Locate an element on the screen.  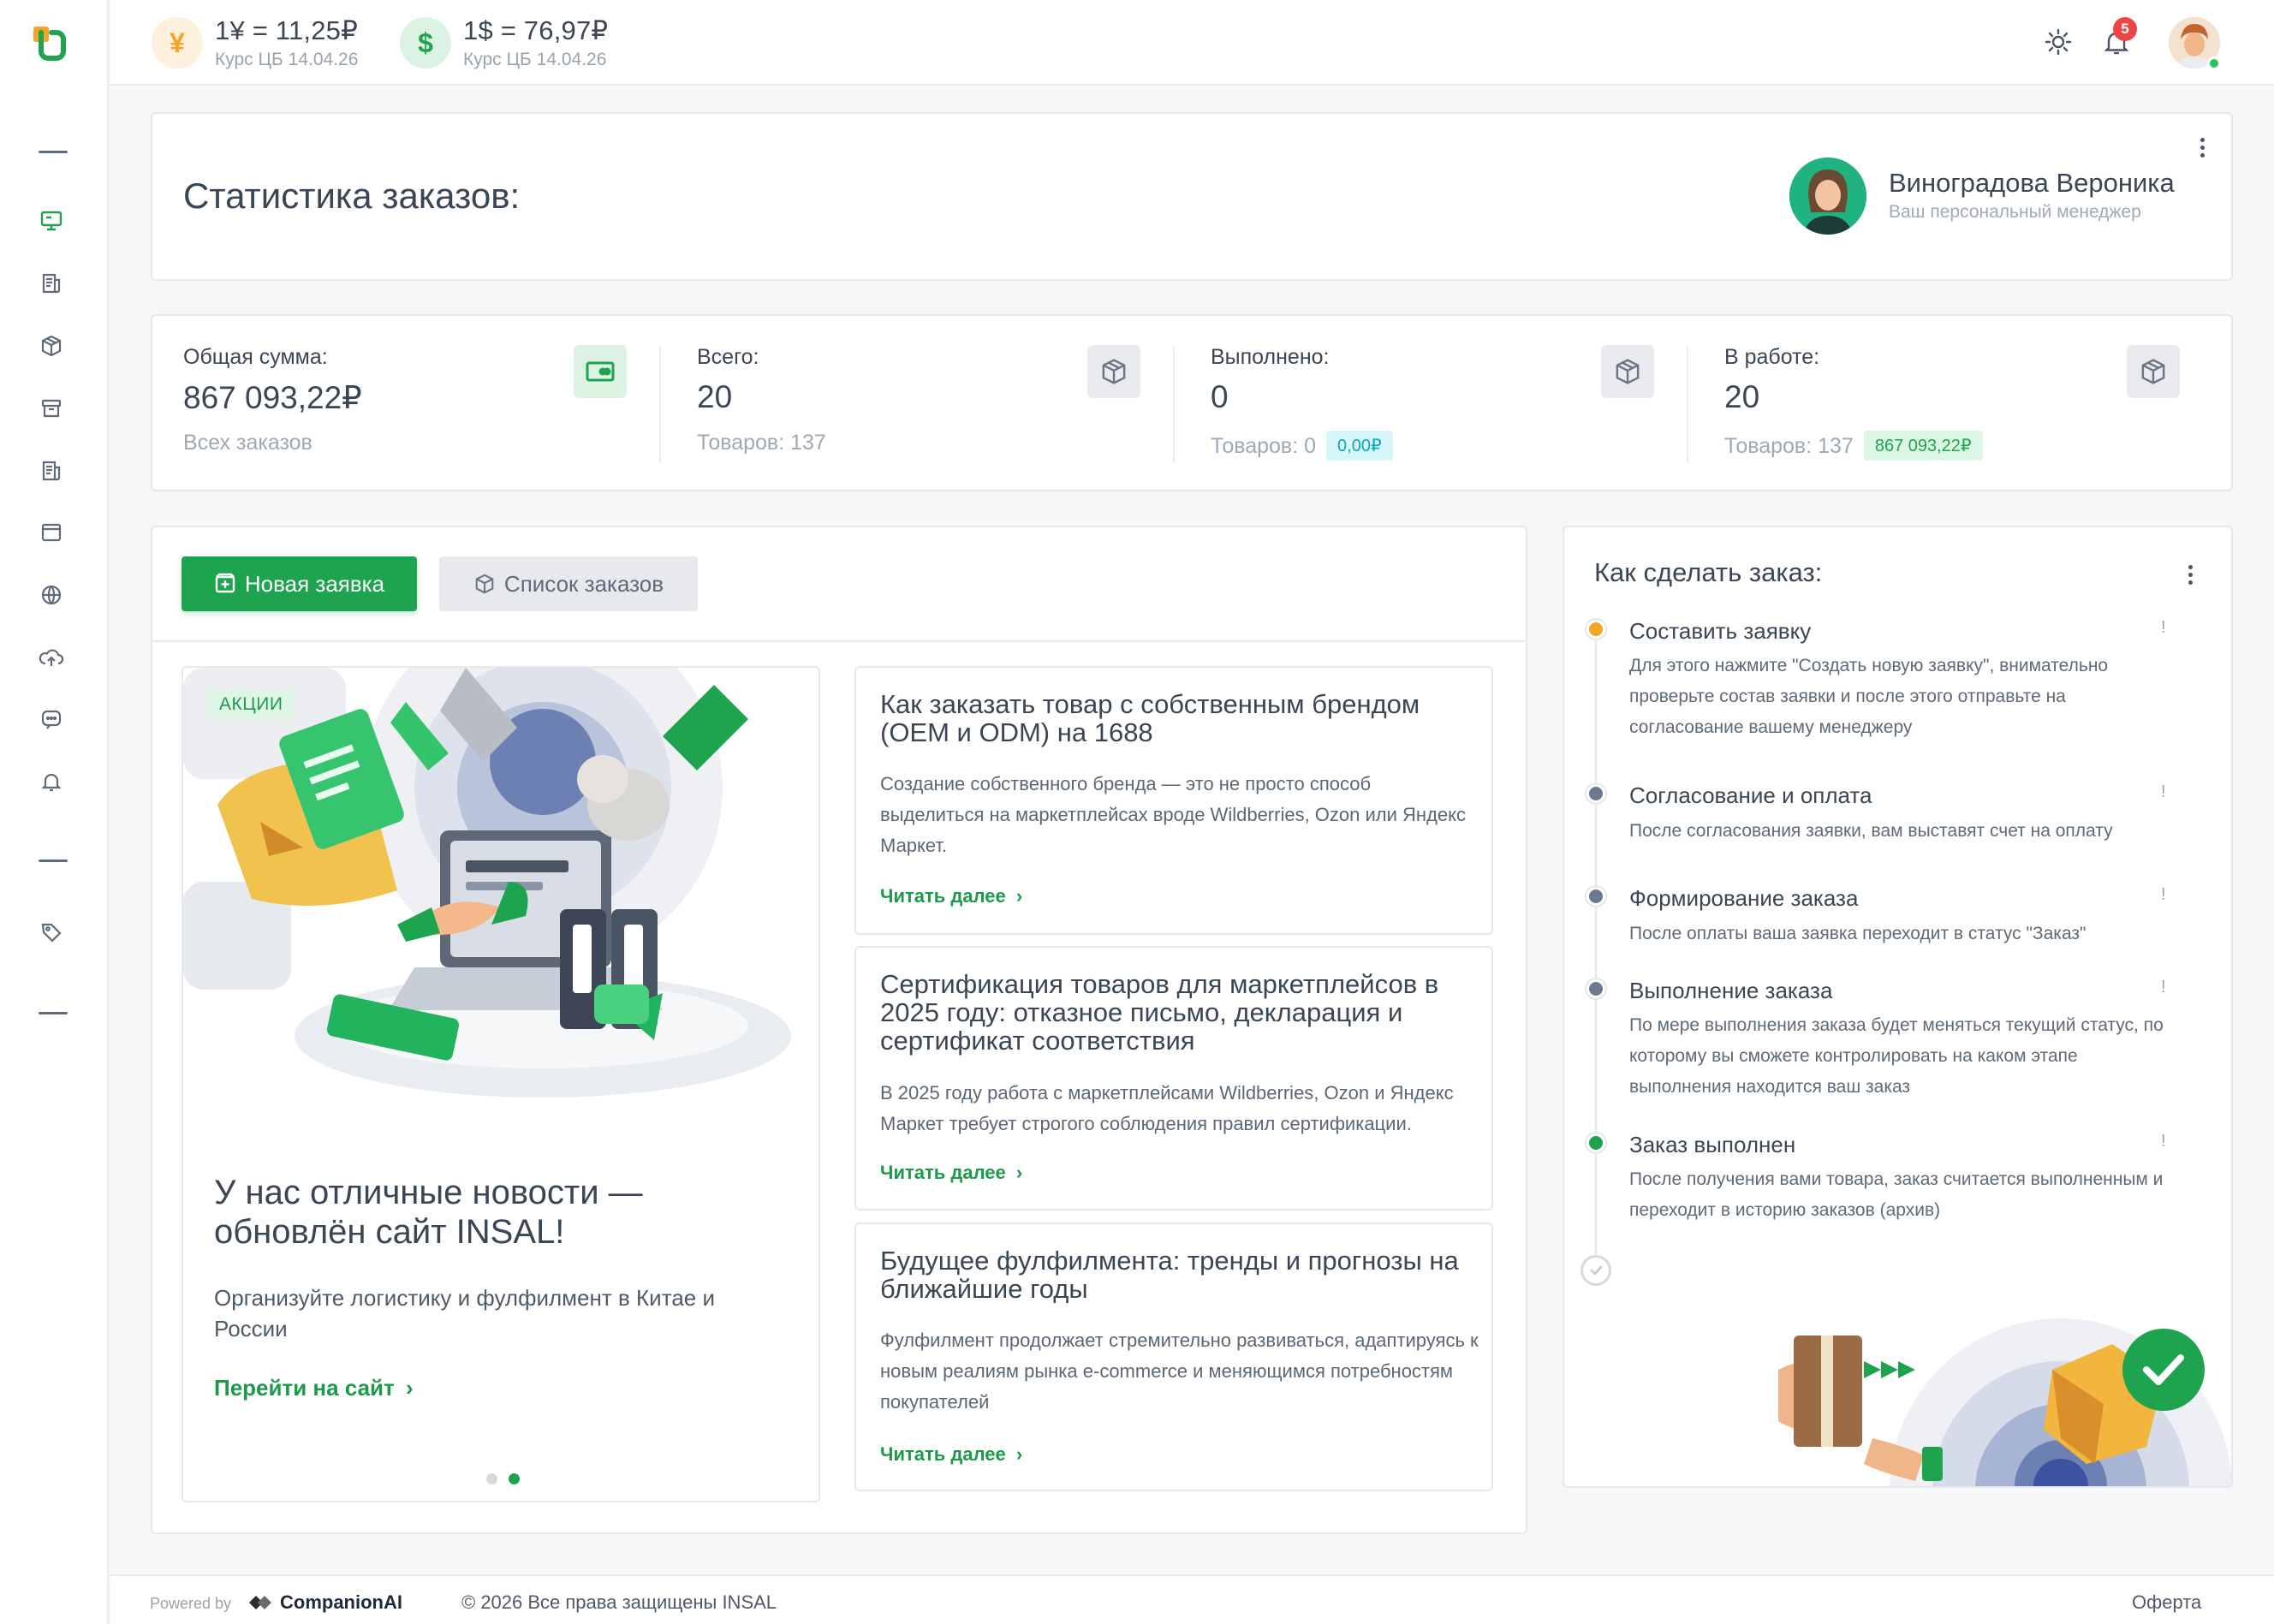
step-title: Составить заявку is located at coordinates (1720, 631).